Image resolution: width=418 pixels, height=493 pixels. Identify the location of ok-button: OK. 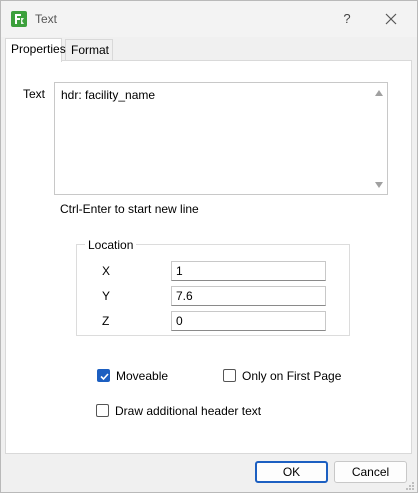
(291, 472).